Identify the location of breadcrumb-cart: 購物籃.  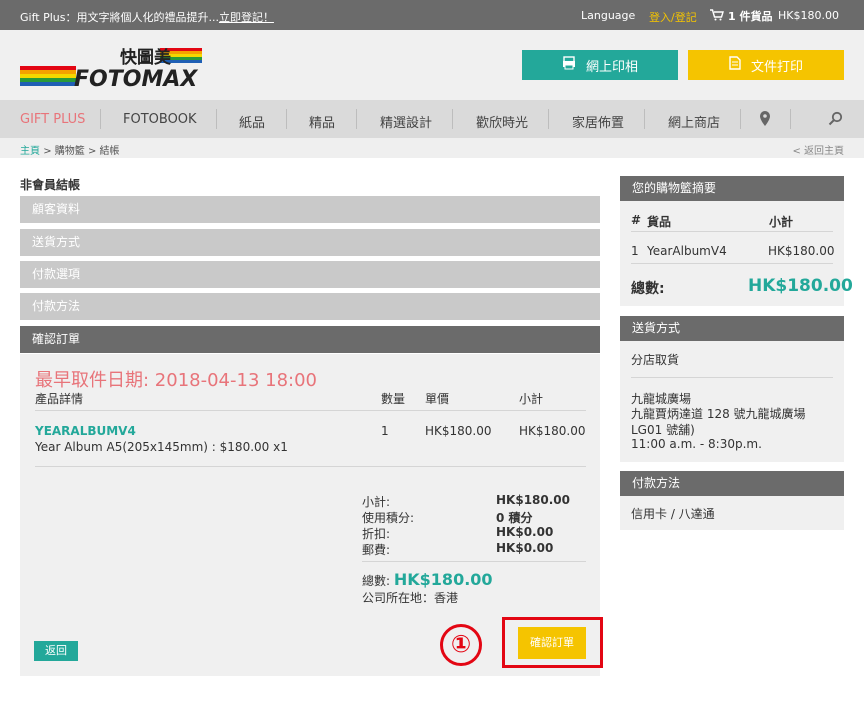
(70, 151).